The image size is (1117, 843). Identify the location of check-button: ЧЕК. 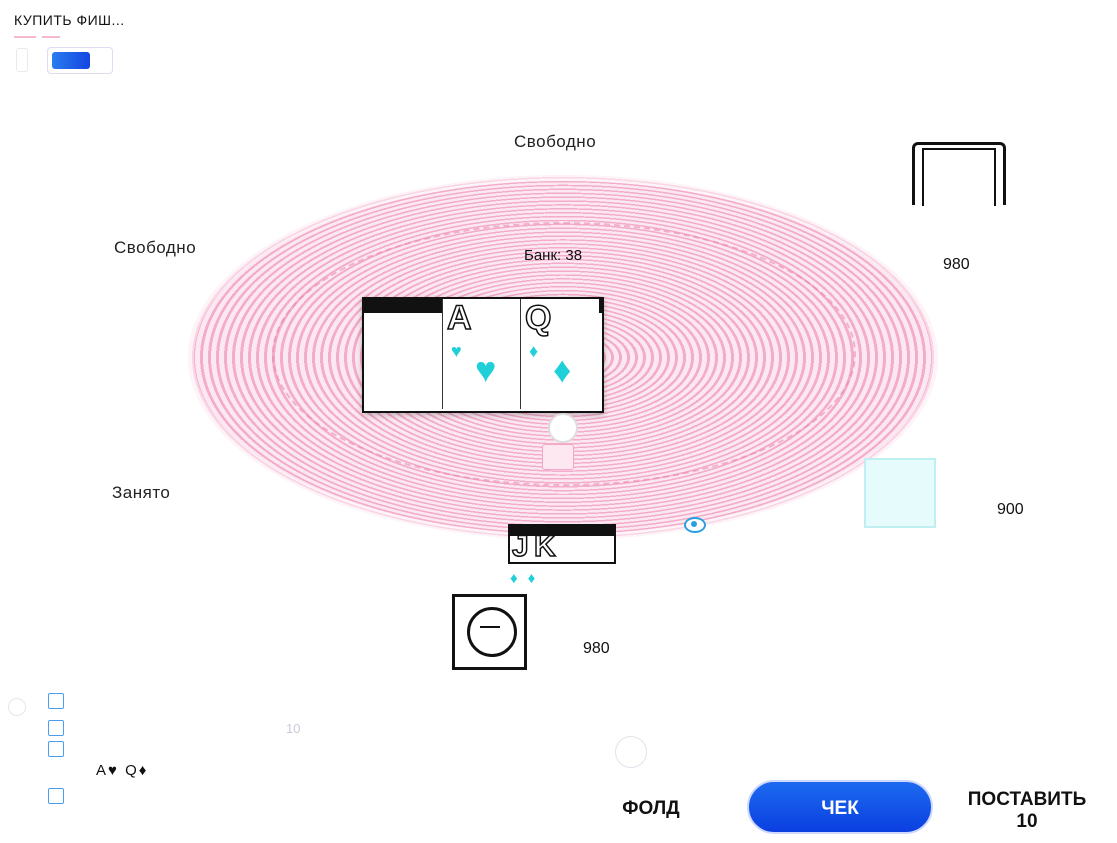
(840, 807).